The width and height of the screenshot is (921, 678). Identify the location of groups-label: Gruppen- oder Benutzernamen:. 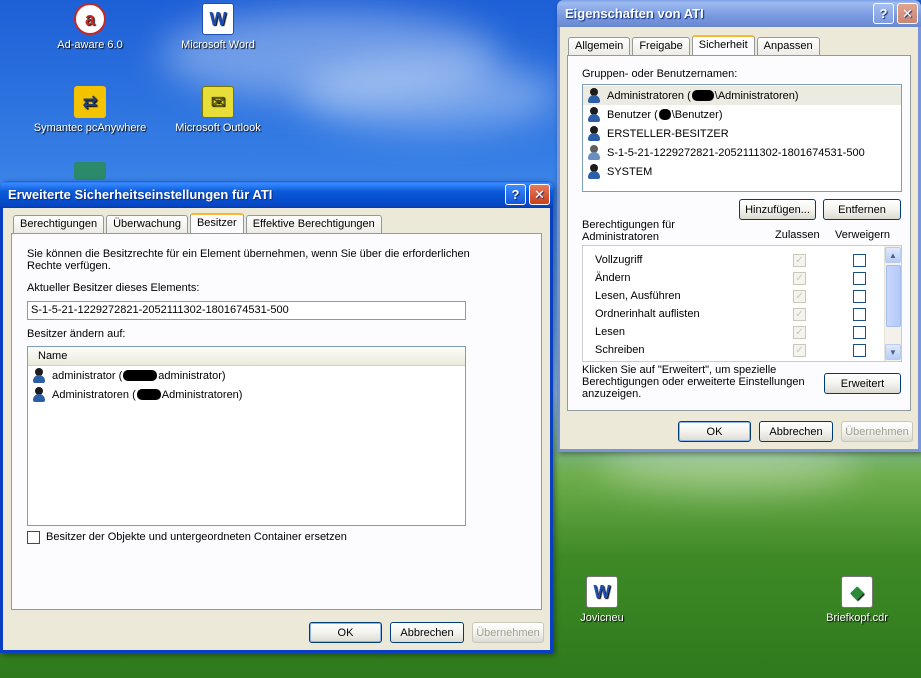
(660, 74).